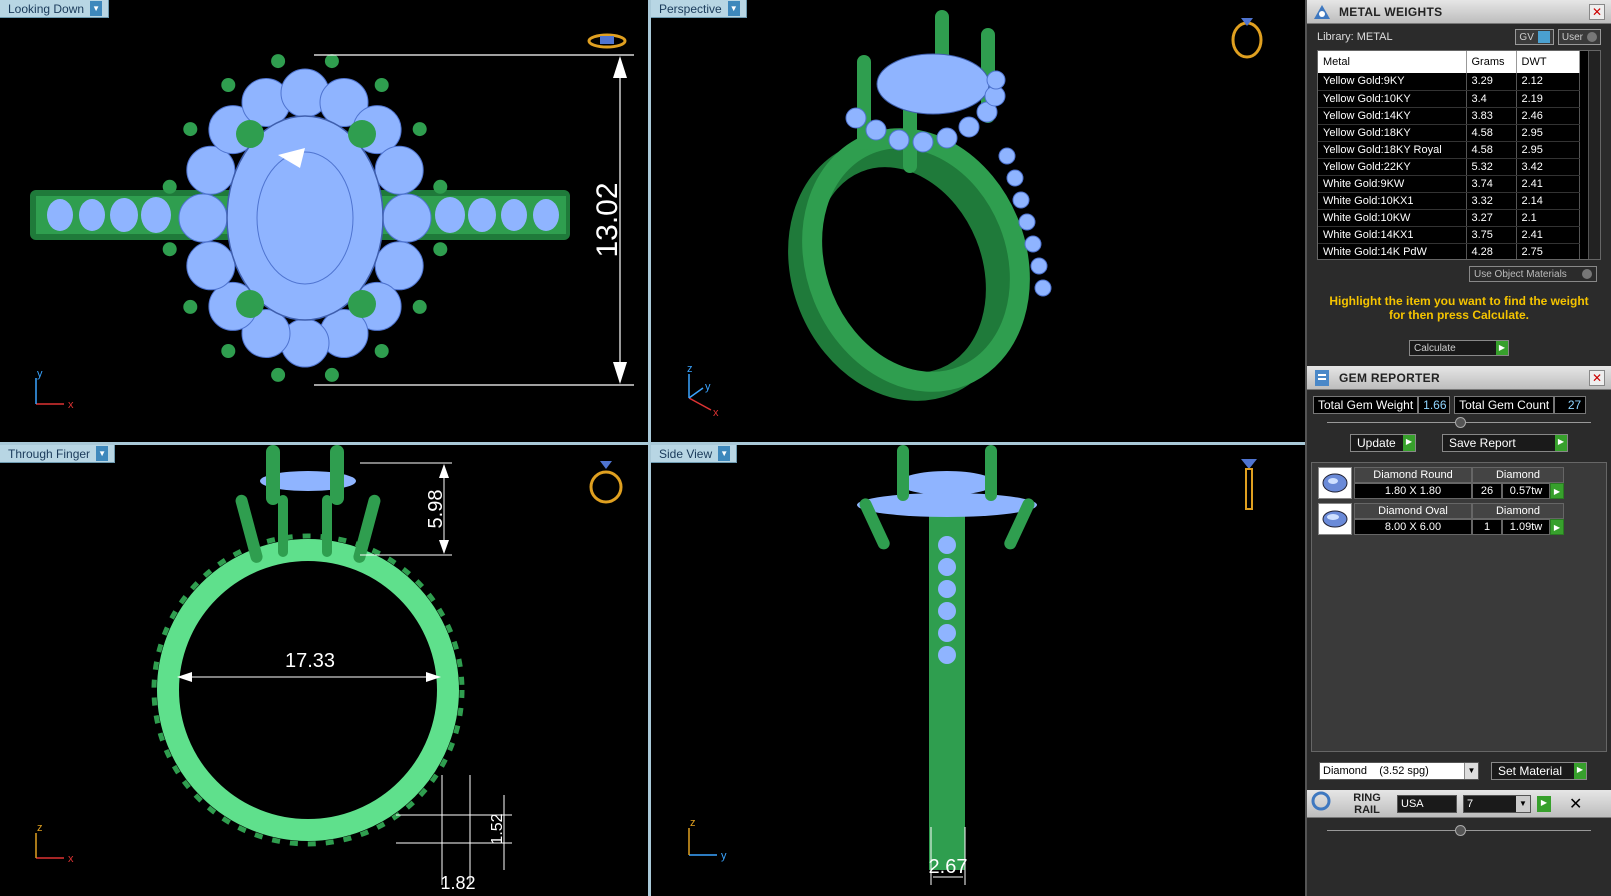  What do you see at coordinates (1449, 133) in the screenshot?
I see `metal-row: Yellow Gold:18KY 4.58 2.95` at bounding box center [1449, 133].